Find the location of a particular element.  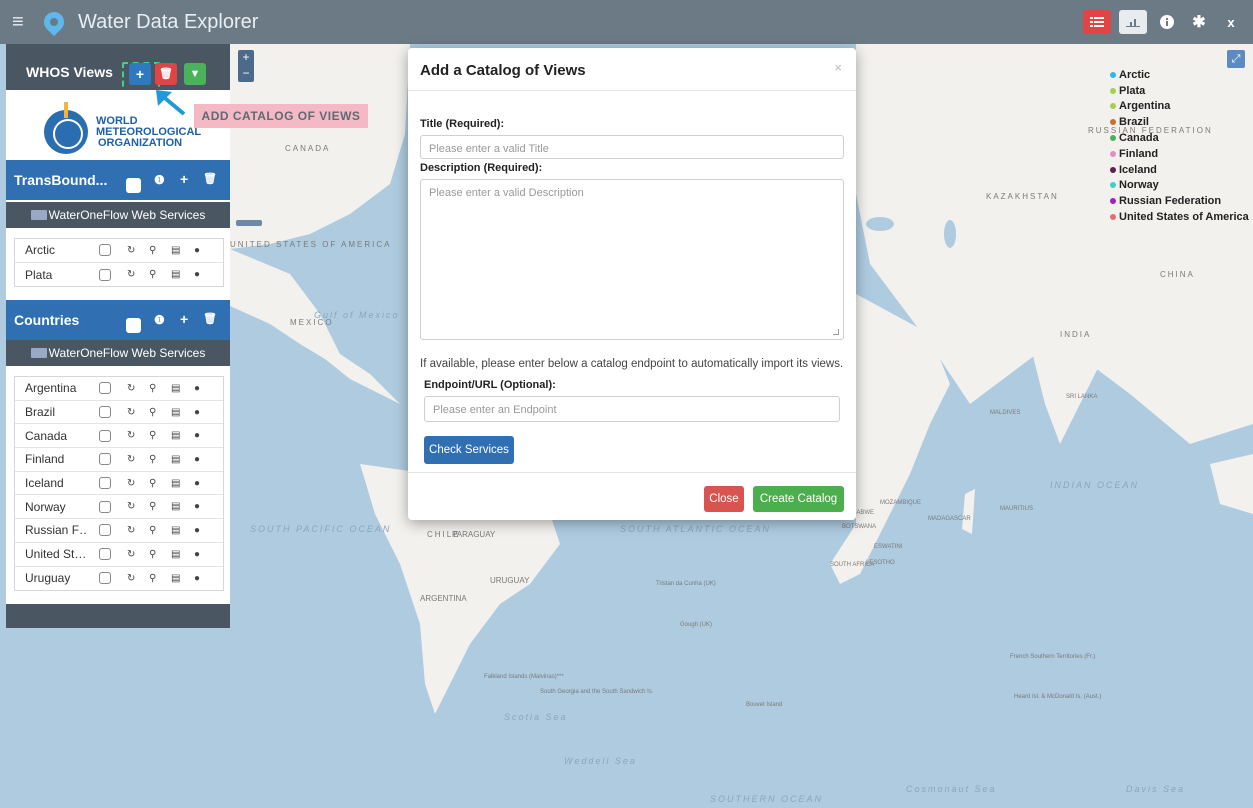

list-item: Iceland ↻ ⚲ ▤ ● is located at coordinates (119, 484).